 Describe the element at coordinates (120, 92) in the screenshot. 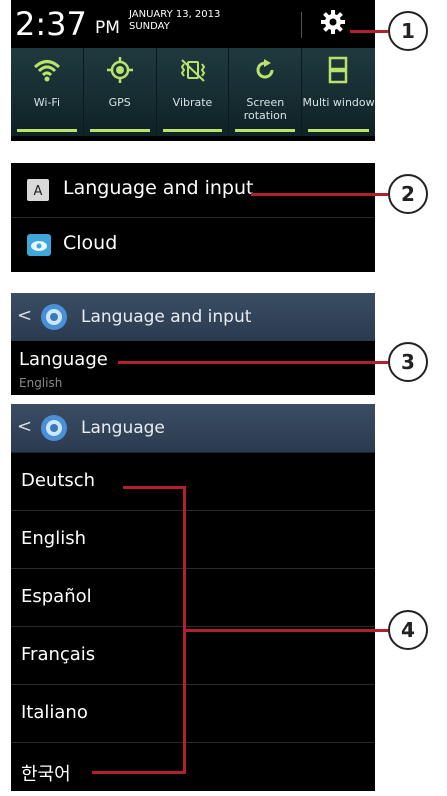

I see `quick-setting-gps: GPS` at that location.